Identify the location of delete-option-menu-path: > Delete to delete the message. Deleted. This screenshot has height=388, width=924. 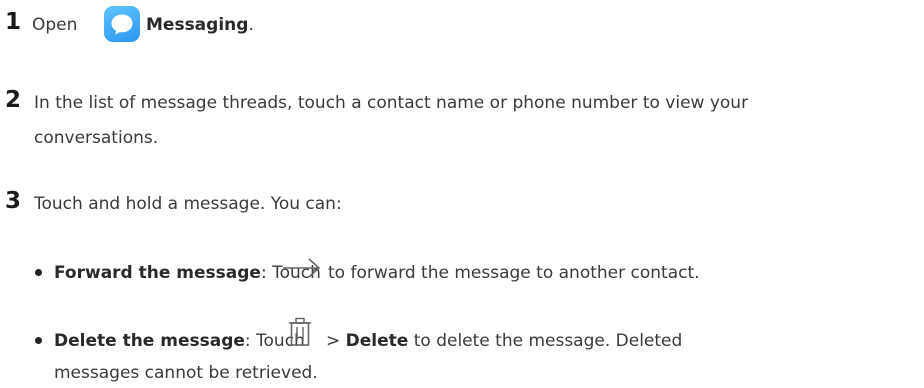
(504, 341).